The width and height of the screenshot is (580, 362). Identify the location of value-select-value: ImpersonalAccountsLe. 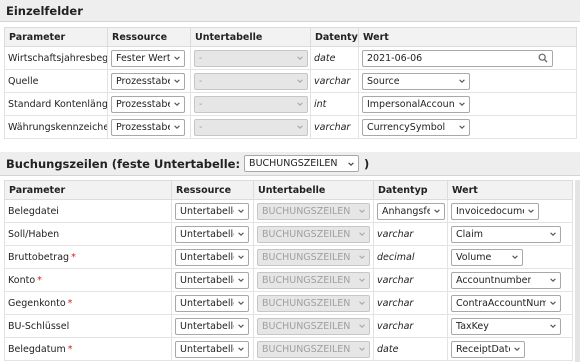
(411, 104).